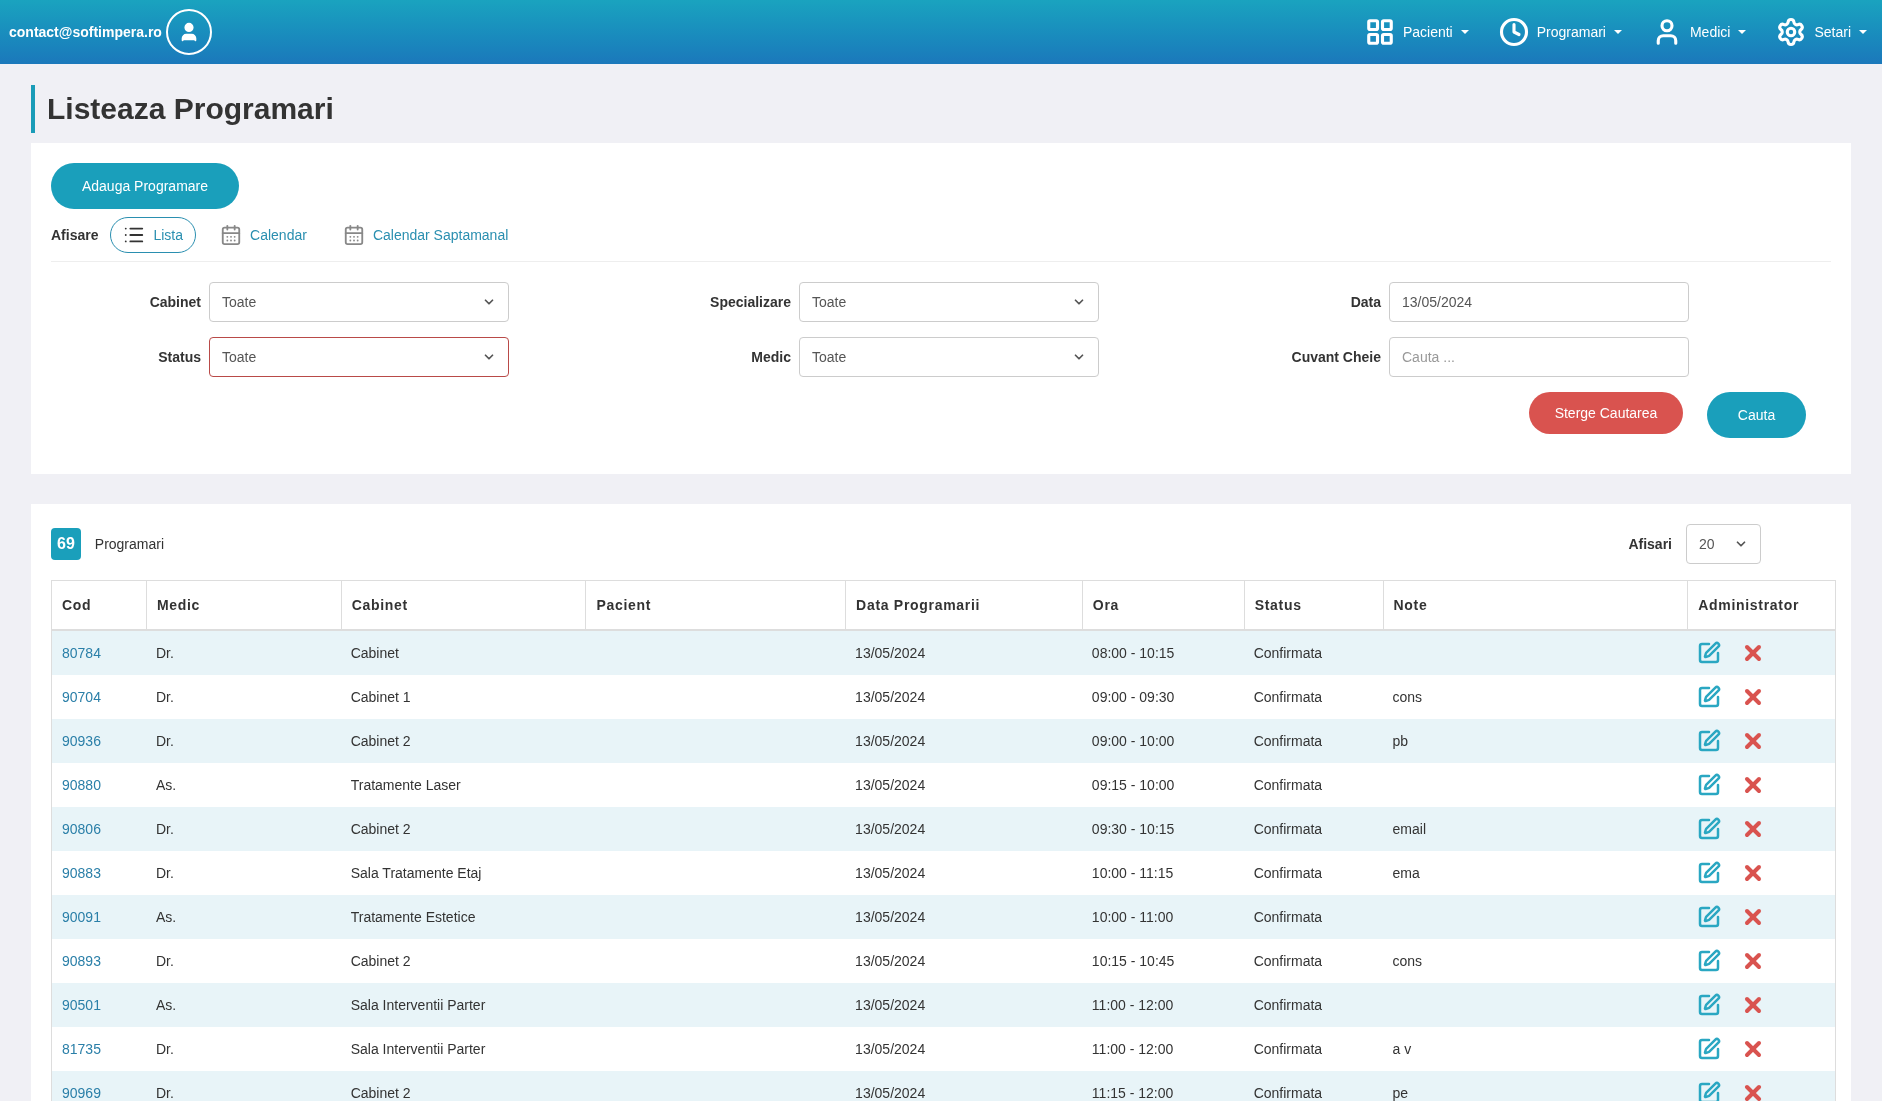 This screenshot has height=1101, width=1882. I want to click on nav-menu: Medici, so click(1699, 32).